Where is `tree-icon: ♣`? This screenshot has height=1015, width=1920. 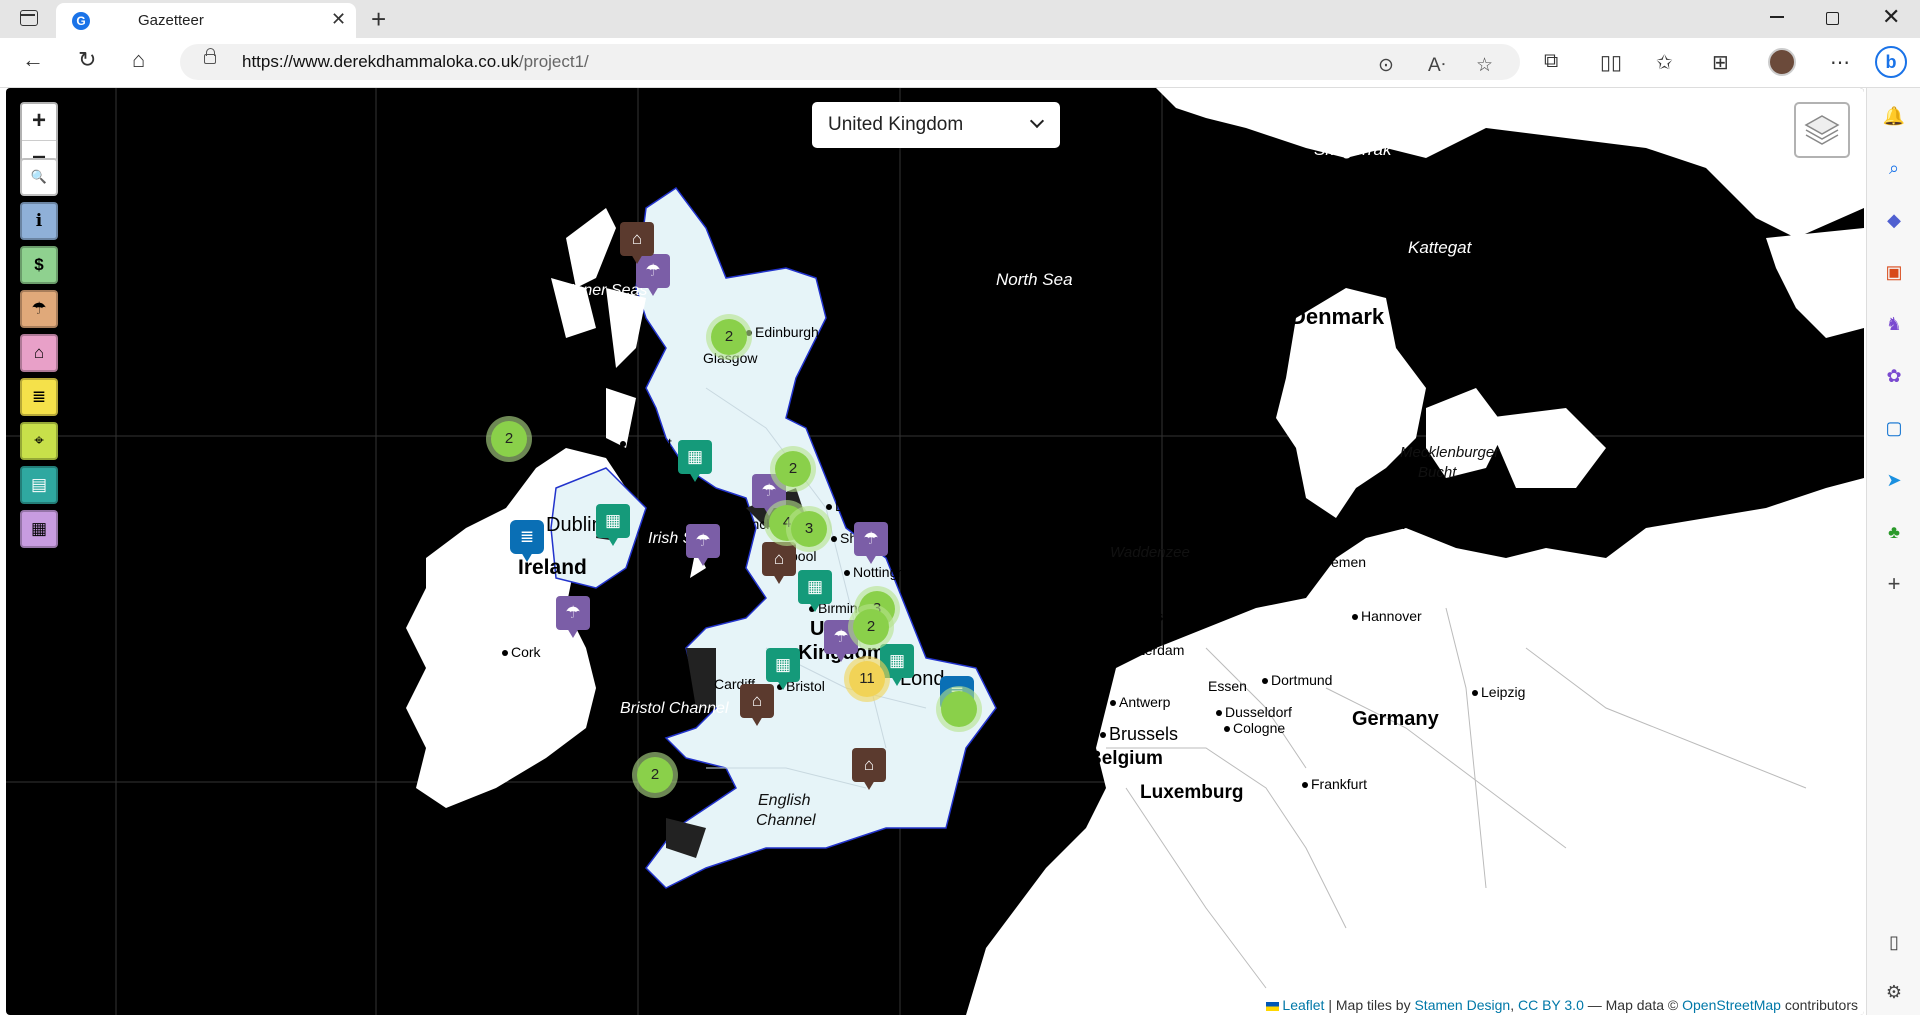
tree-icon: ♣ is located at coordinates (1894, 532).